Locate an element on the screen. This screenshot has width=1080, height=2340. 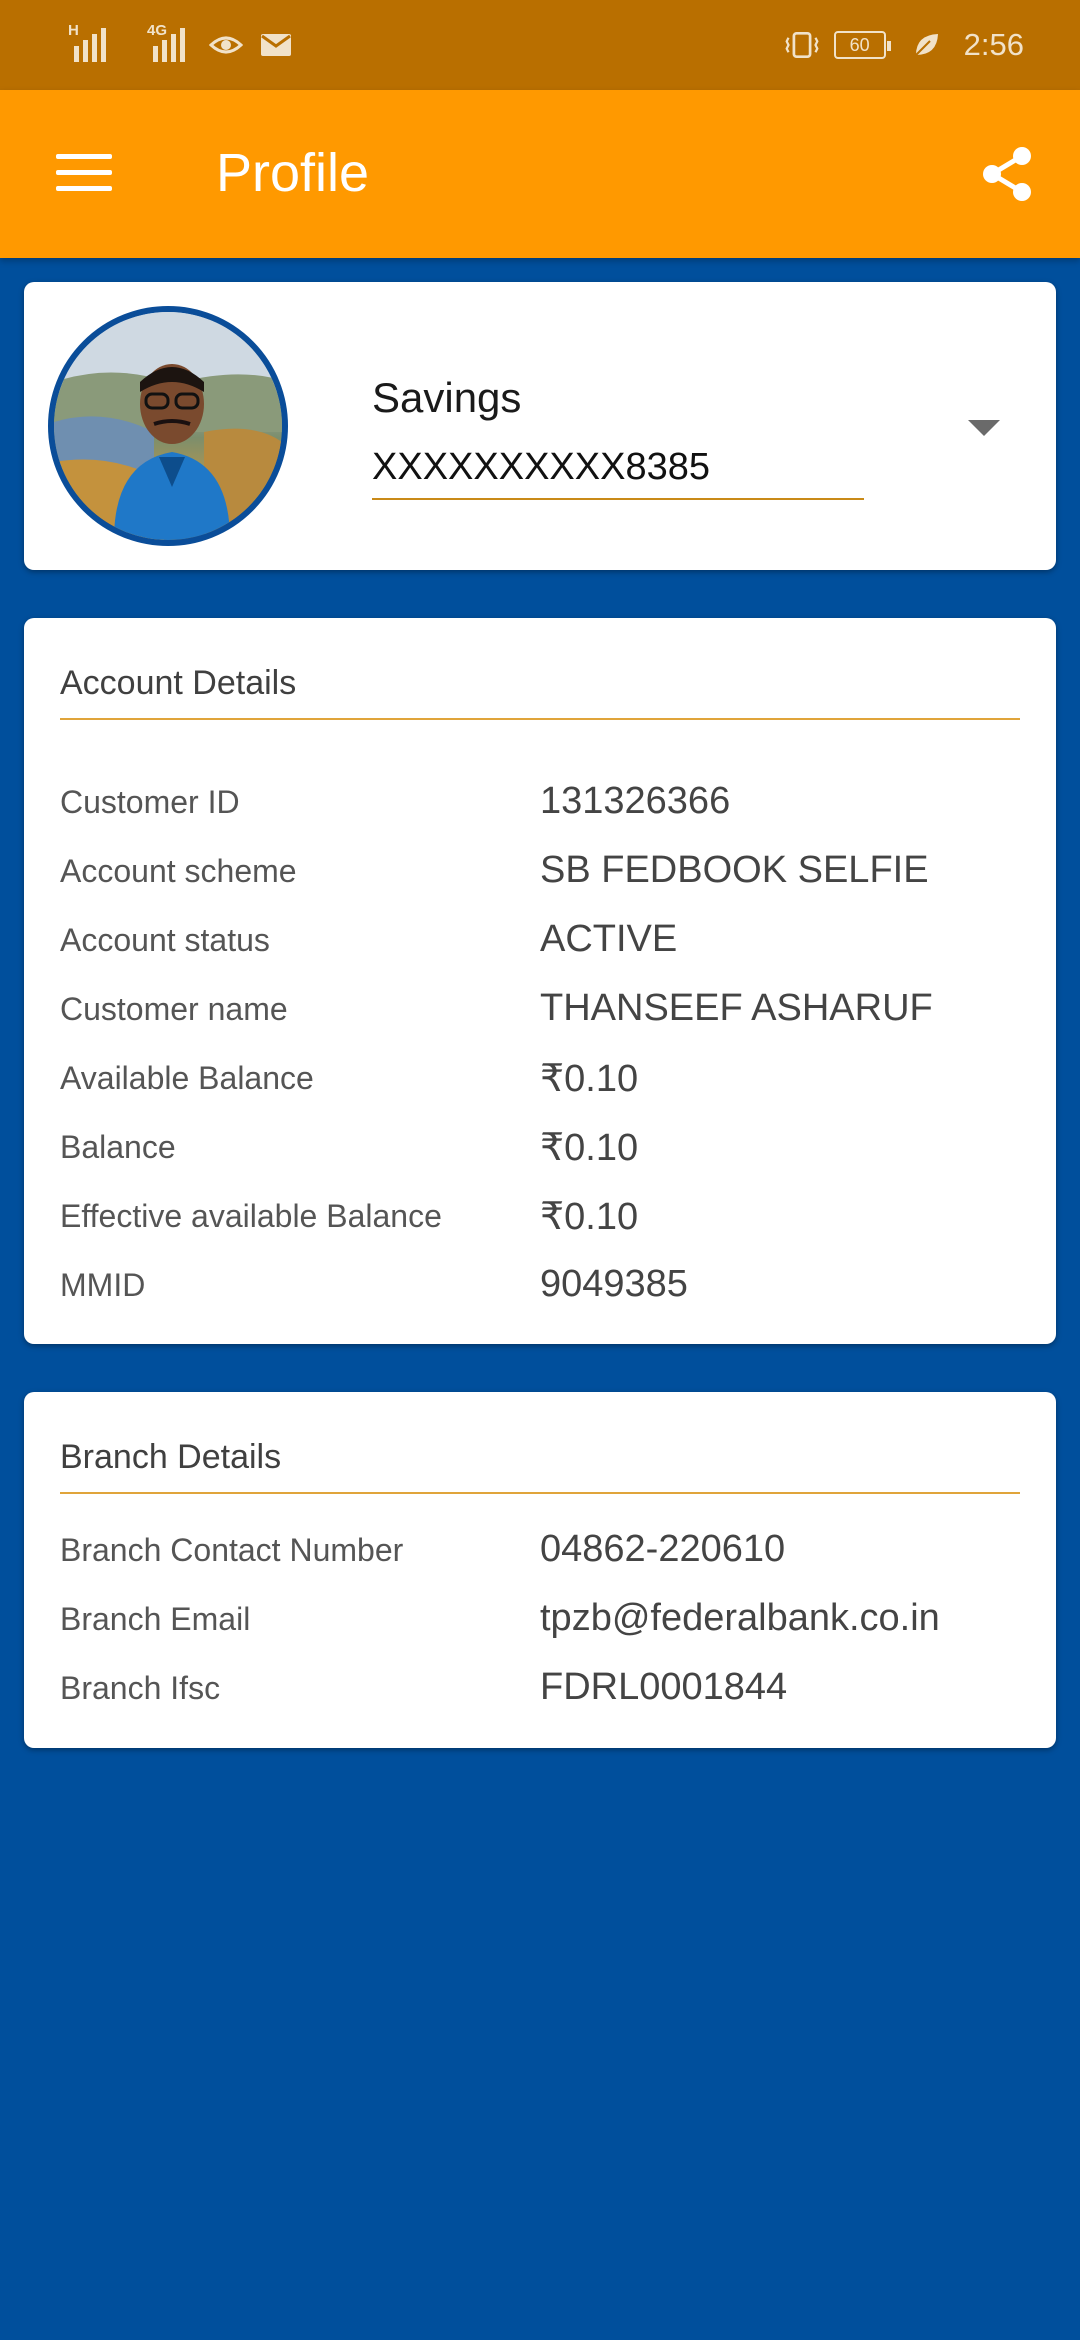
signal-2-tag: 4G is located at coordinates (157, 30).